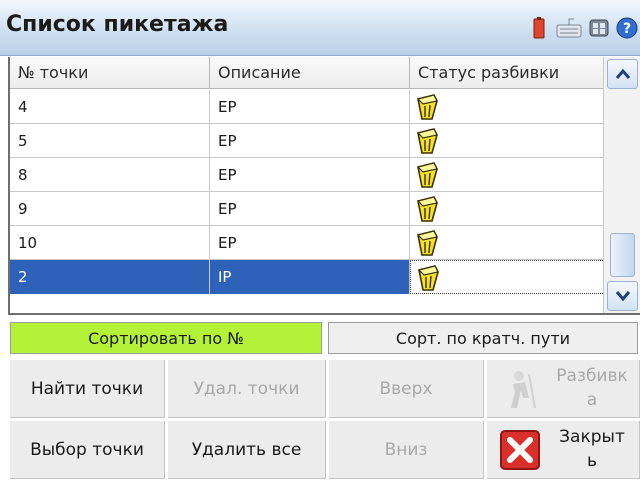 This screenshot has width=640, height=482. I want to click on cell-point-number: 8, so click(110, 175).